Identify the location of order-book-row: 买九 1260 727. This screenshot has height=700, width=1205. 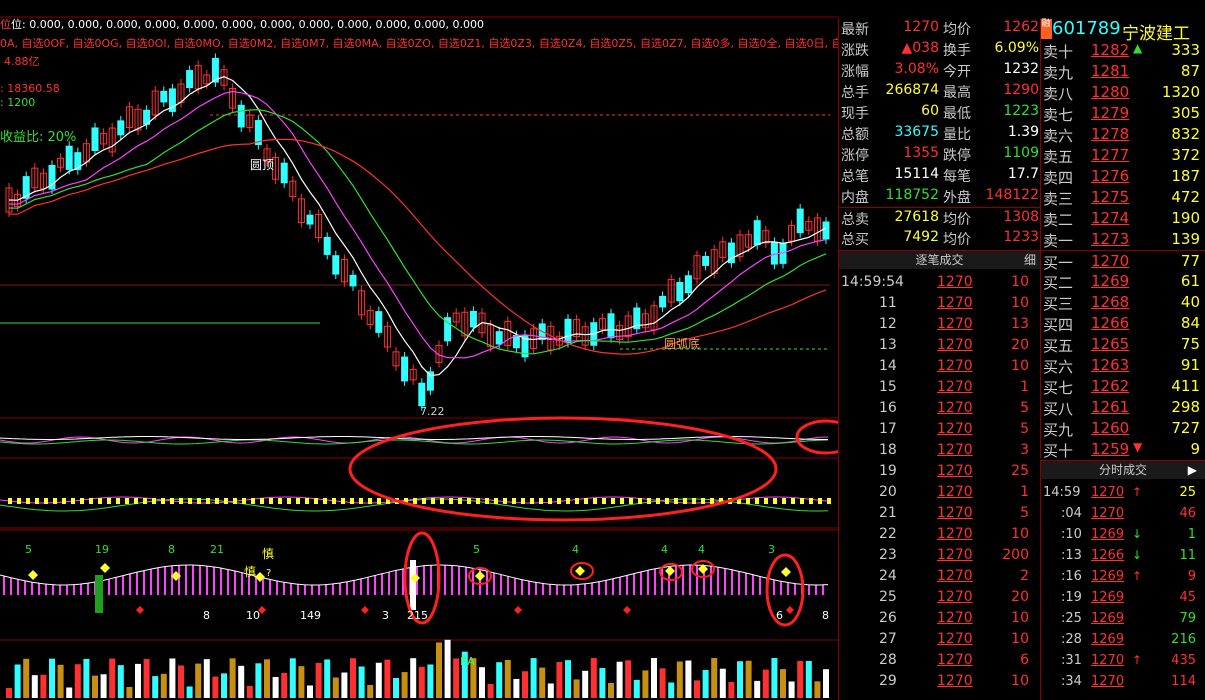
(1123, 428).